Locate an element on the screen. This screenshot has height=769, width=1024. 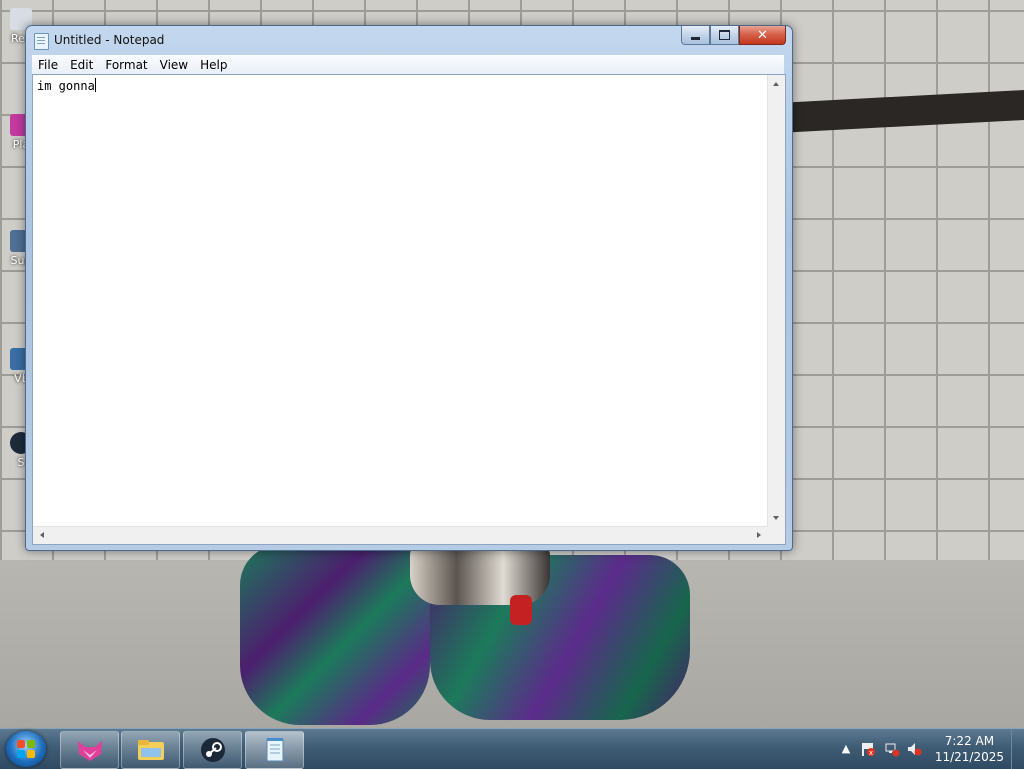
maximize-button is located at coordinates (724, 35).